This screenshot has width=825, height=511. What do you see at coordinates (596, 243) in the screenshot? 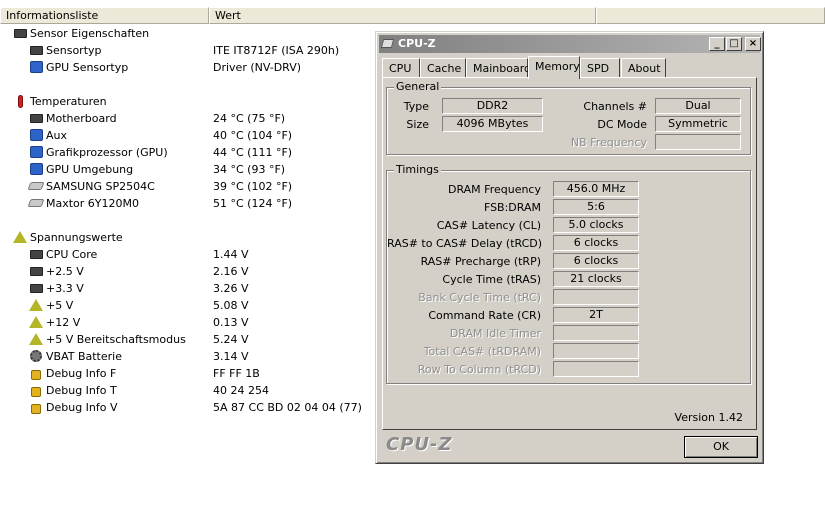
I see `timing-value-field: 6 clocks` at bounding box center [596, 243].